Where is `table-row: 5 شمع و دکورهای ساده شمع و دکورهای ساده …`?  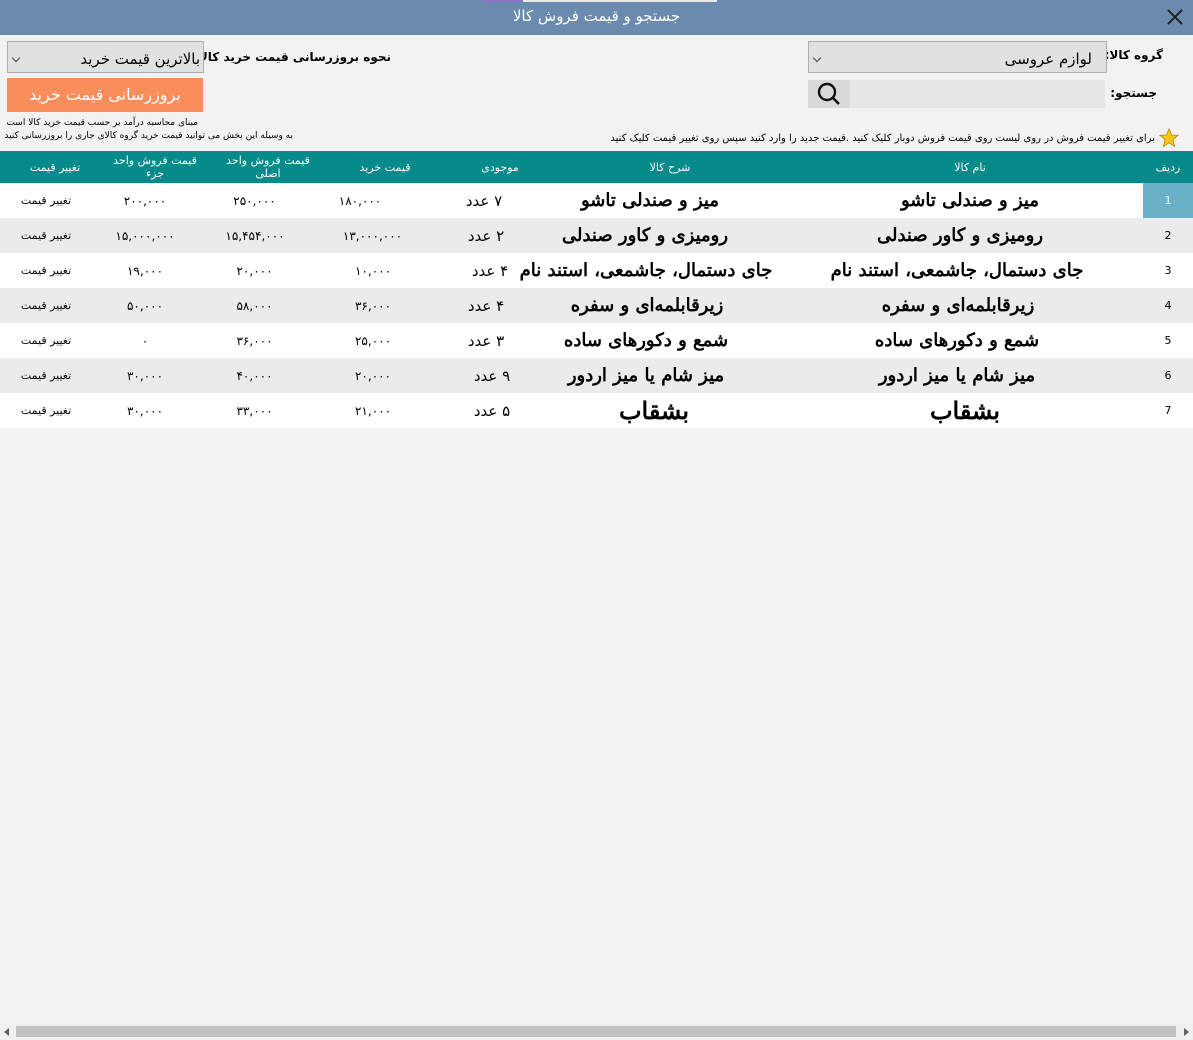 table-row: 5 شمع و دکورهای ساده شمع و دکورهای ساده … is located at coordinates (596, 340).